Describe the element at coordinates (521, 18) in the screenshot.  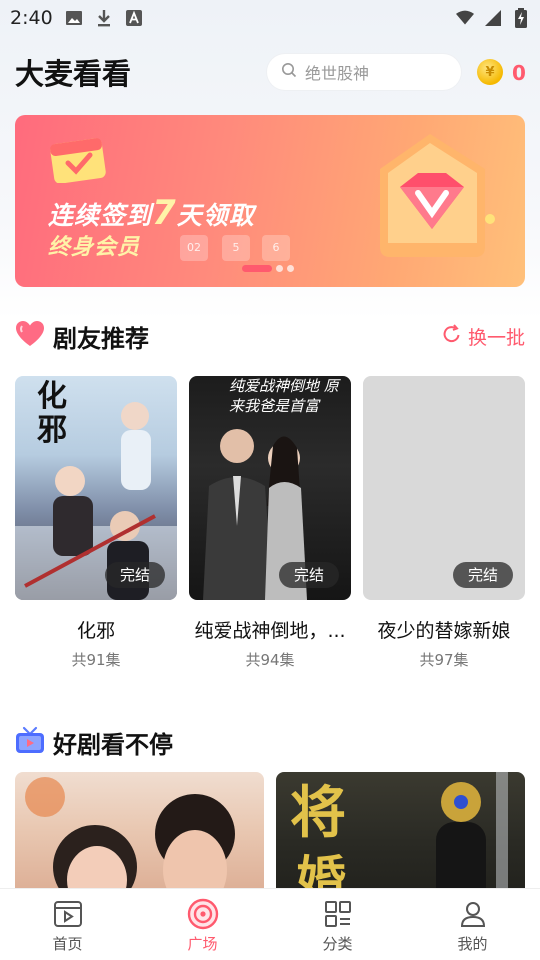
I see `battery-charging-icon` at that location.